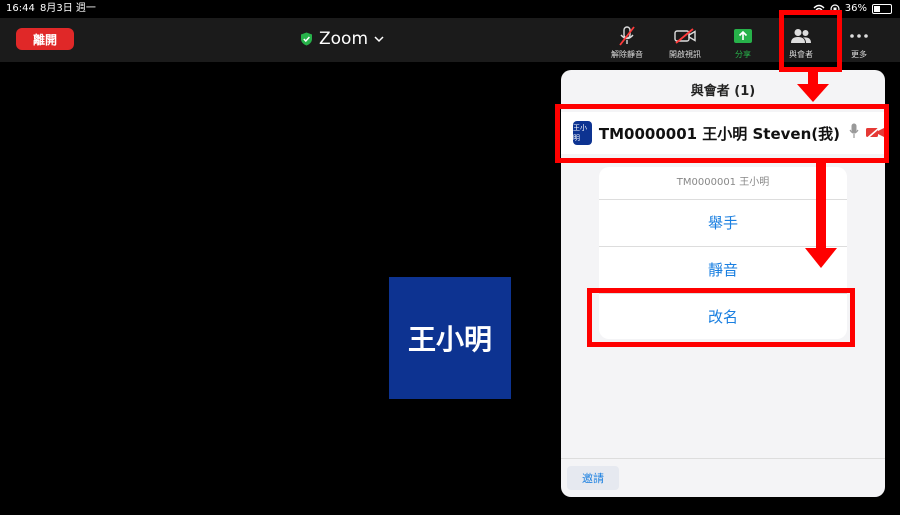 This screenshot has width=900, height=515. I want to click on unmute-button: 解除靜音, so click(627, 40).